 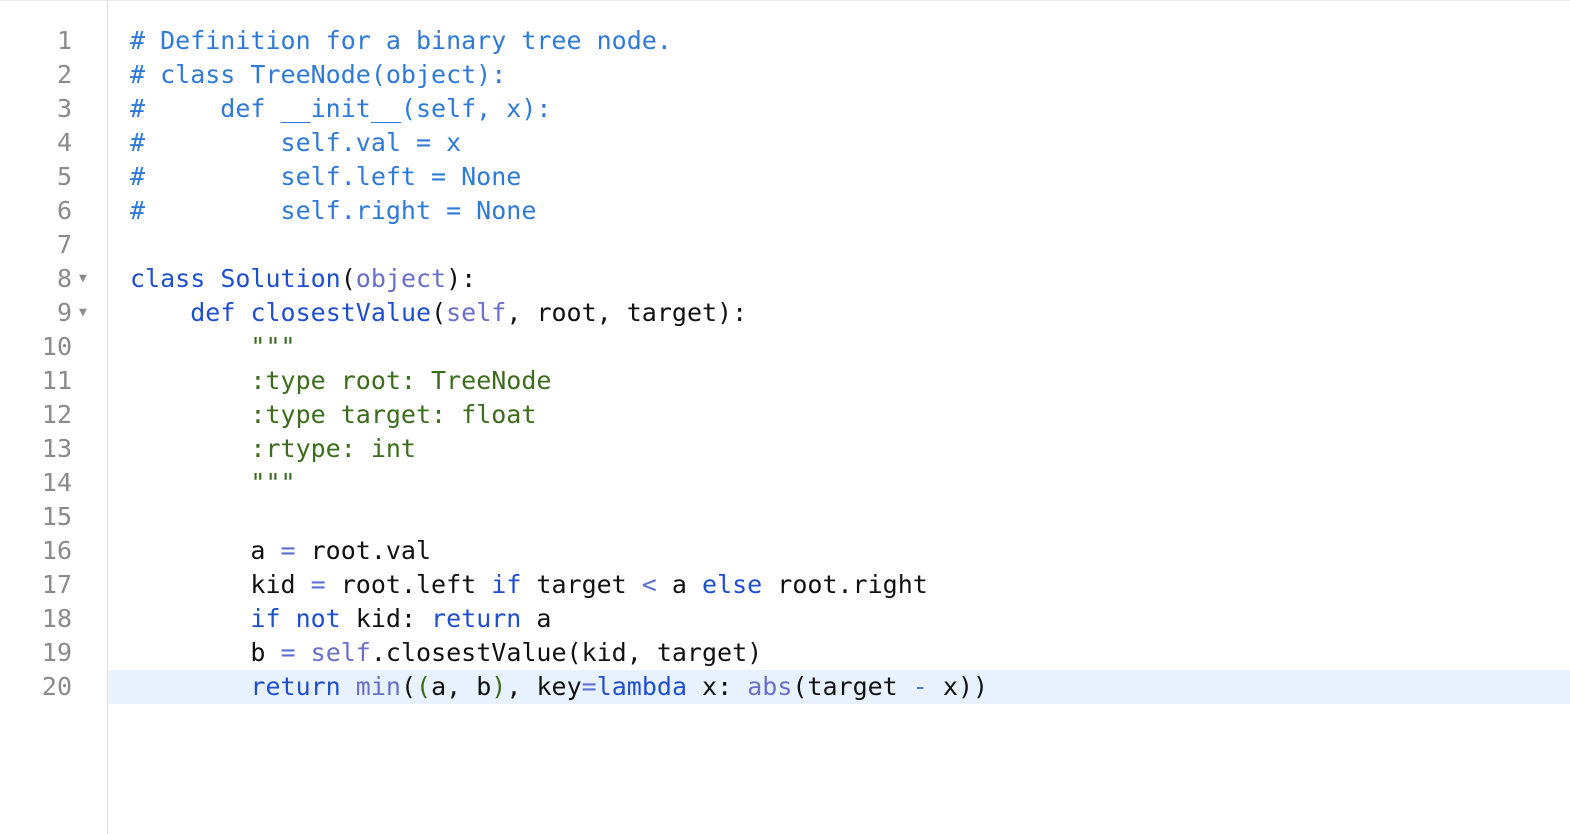 What do you see at coordinates (839, 313) in the screenshot?
I see `code-line: def closestValue(self, root, target):` at bounding box center [839, 313].